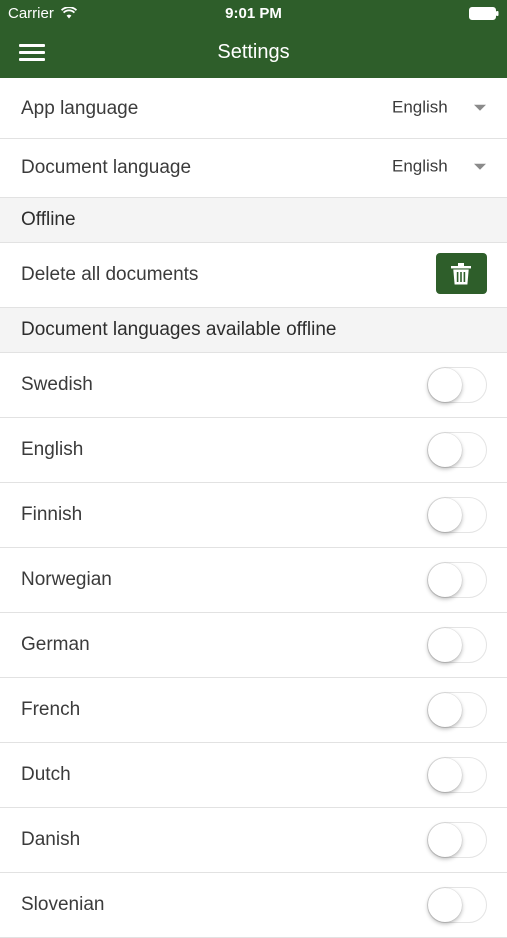  I want to click on language-label: Finnish, so click(52, 514).